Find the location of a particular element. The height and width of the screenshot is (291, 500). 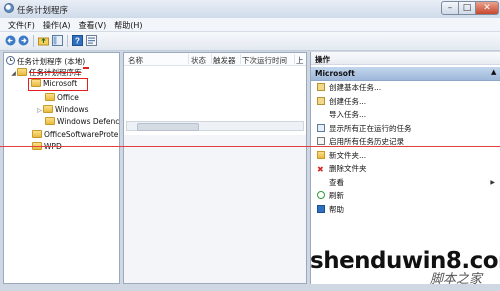

action-label: 查看 is located at coordinates (336, 182).